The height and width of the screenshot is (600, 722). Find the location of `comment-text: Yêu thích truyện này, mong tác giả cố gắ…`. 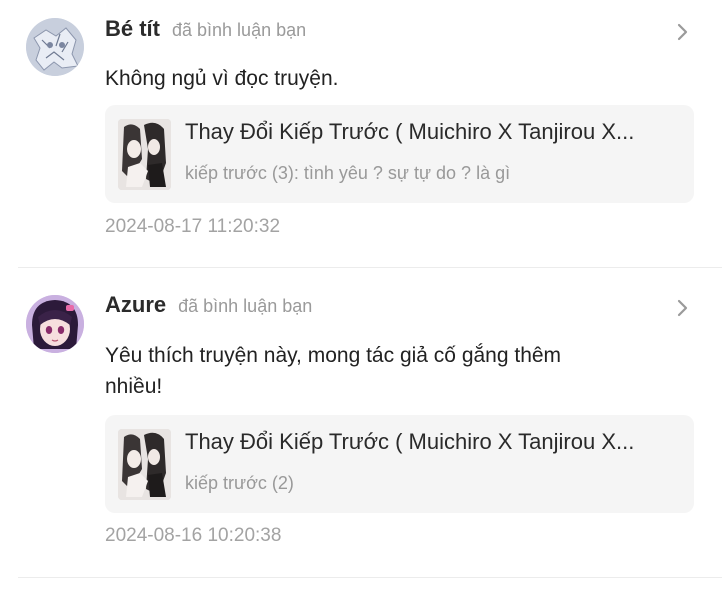

comment-text: Yêu thích truyện này, mong tác giả cố gắ… is located at coordinates (333, 371).